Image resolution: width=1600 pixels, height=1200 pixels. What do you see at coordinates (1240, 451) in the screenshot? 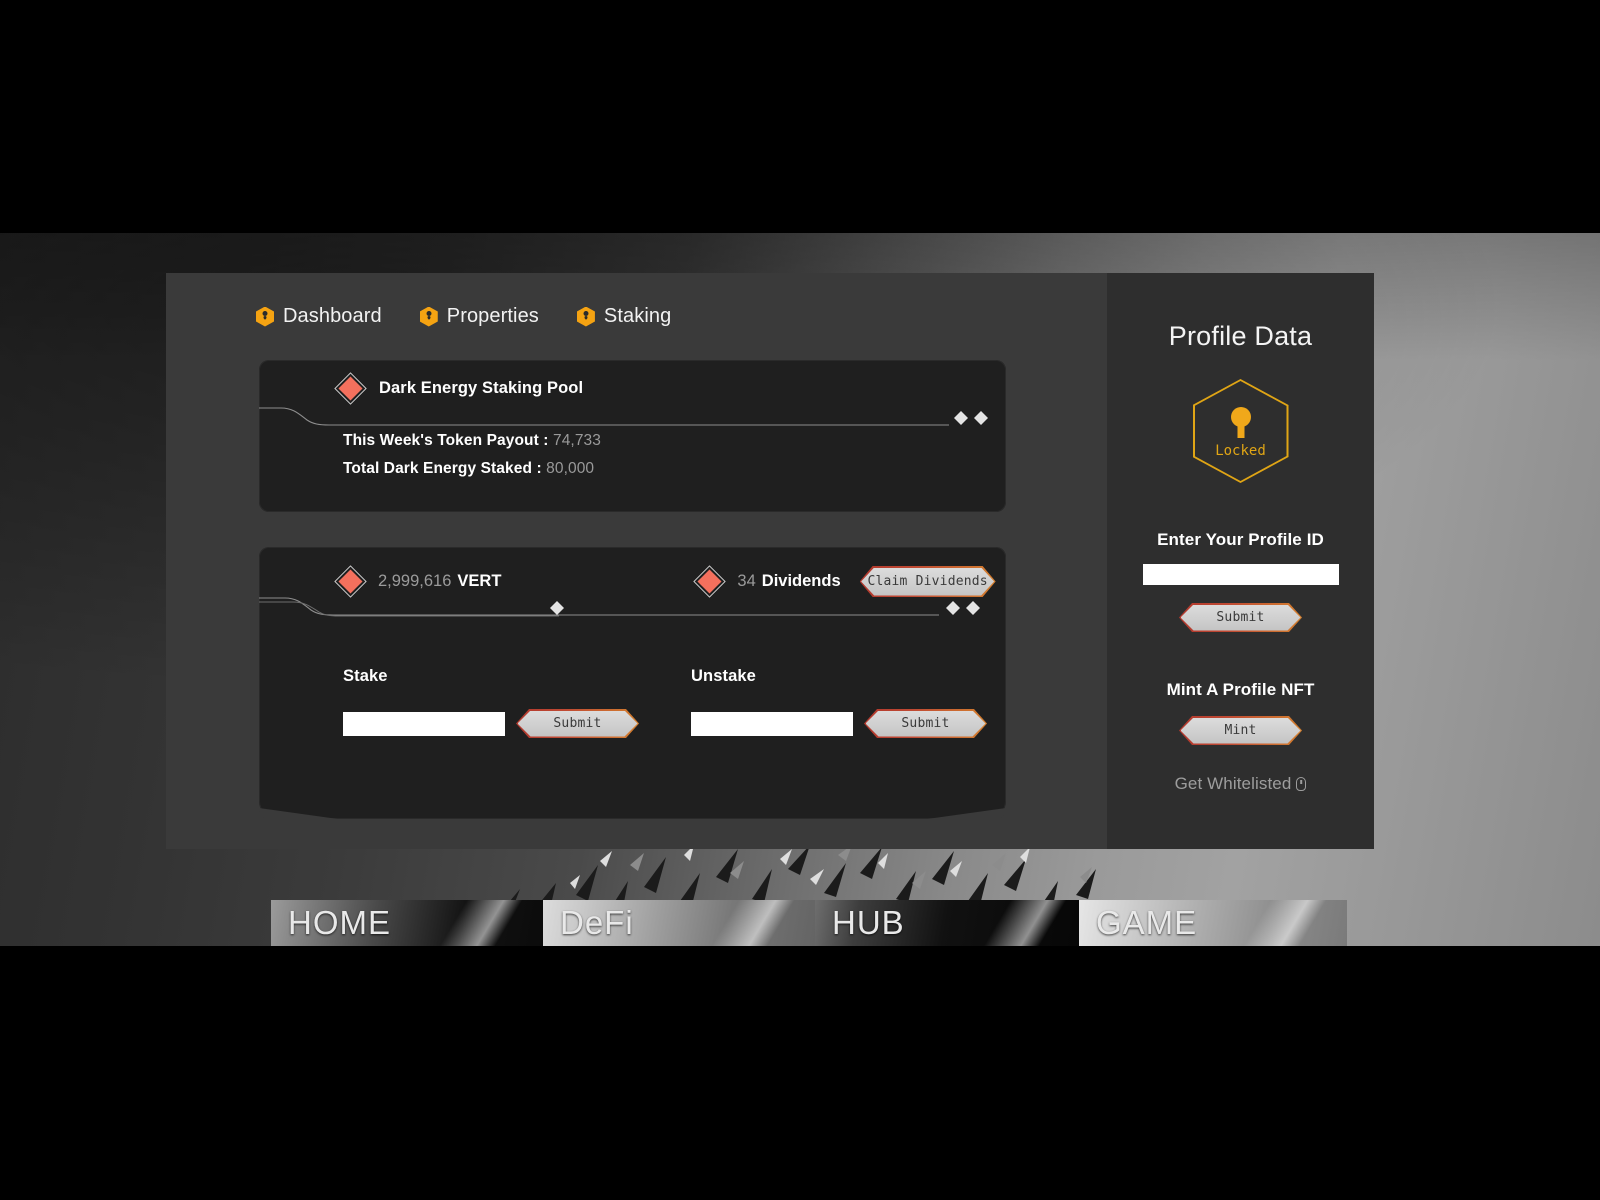
I see `lock-status-text: Locked` at bounding box center [1240, 451].